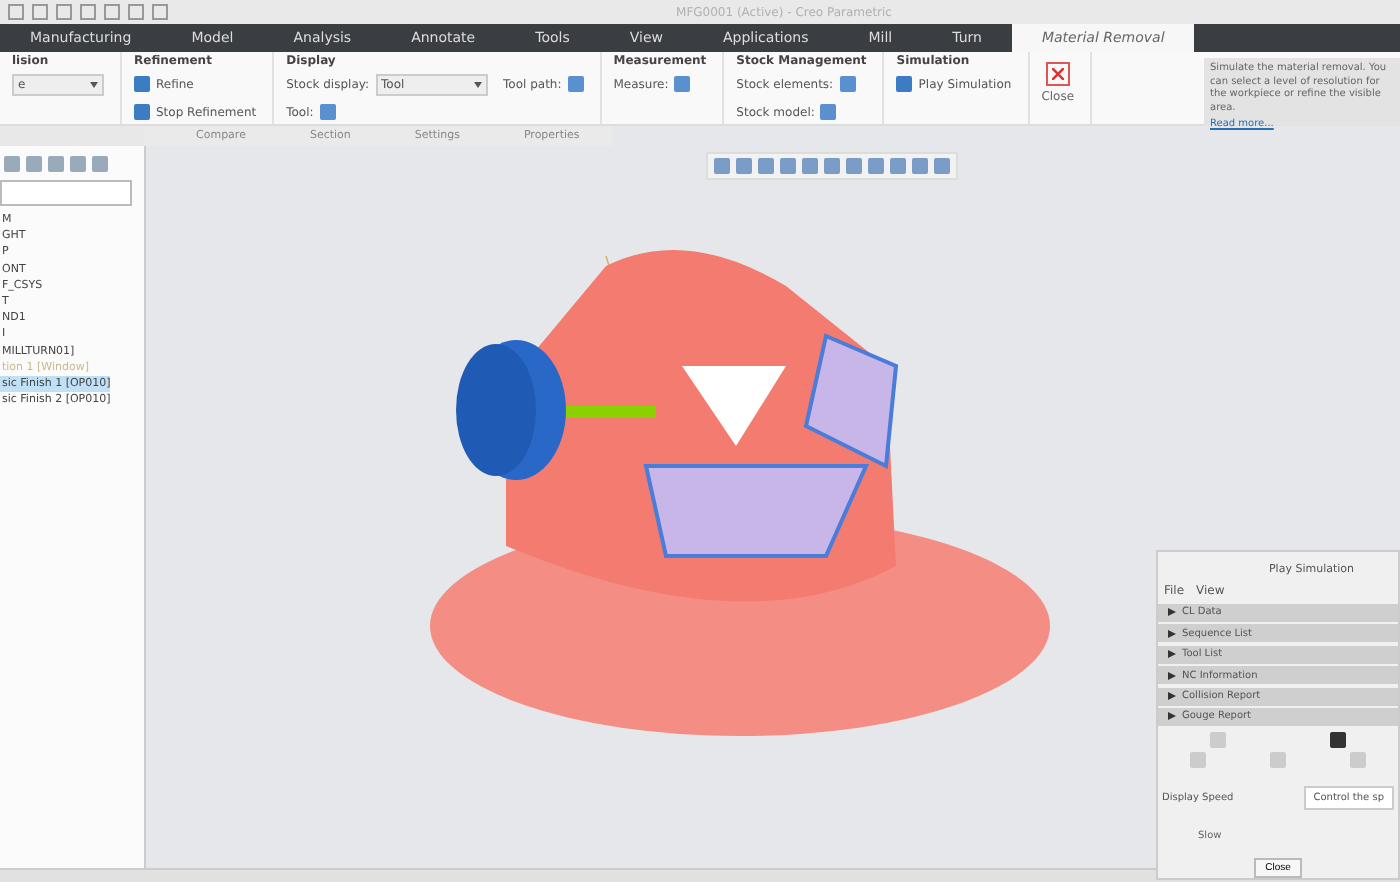 This screenshot has width=1400, height=882. What do you see at coordinates (1057, 74) in the screenshot?
I see `close-icon` at bounding box center [1057, 74].